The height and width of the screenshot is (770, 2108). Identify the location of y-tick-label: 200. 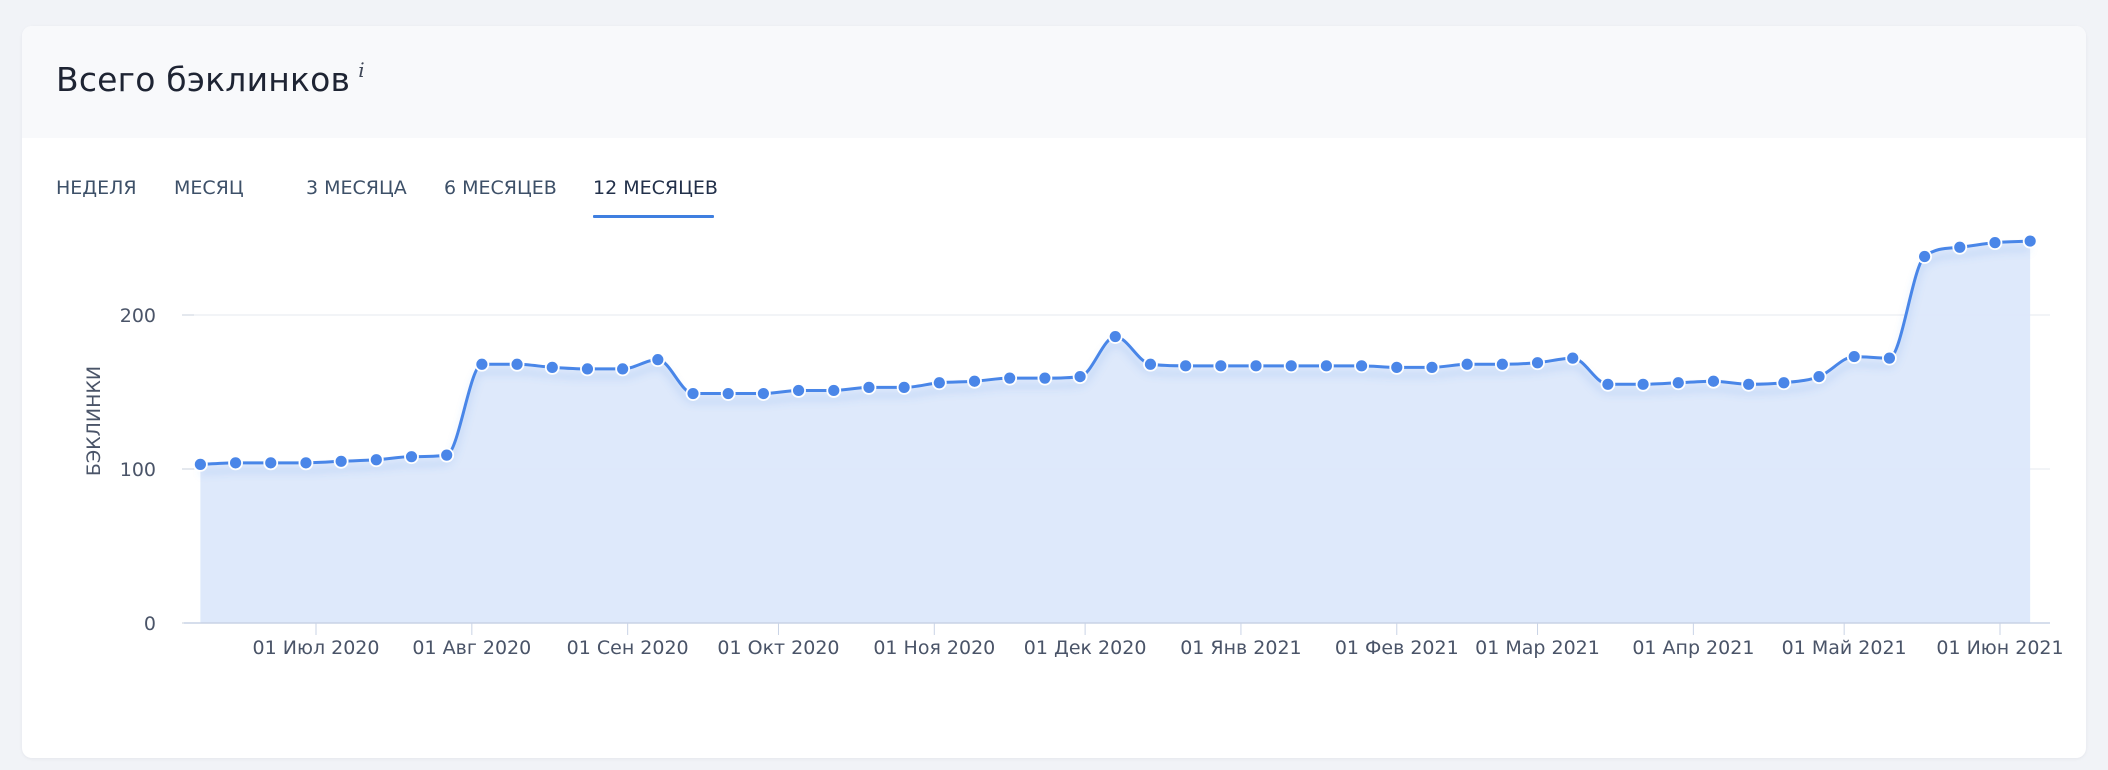
(138, 316).